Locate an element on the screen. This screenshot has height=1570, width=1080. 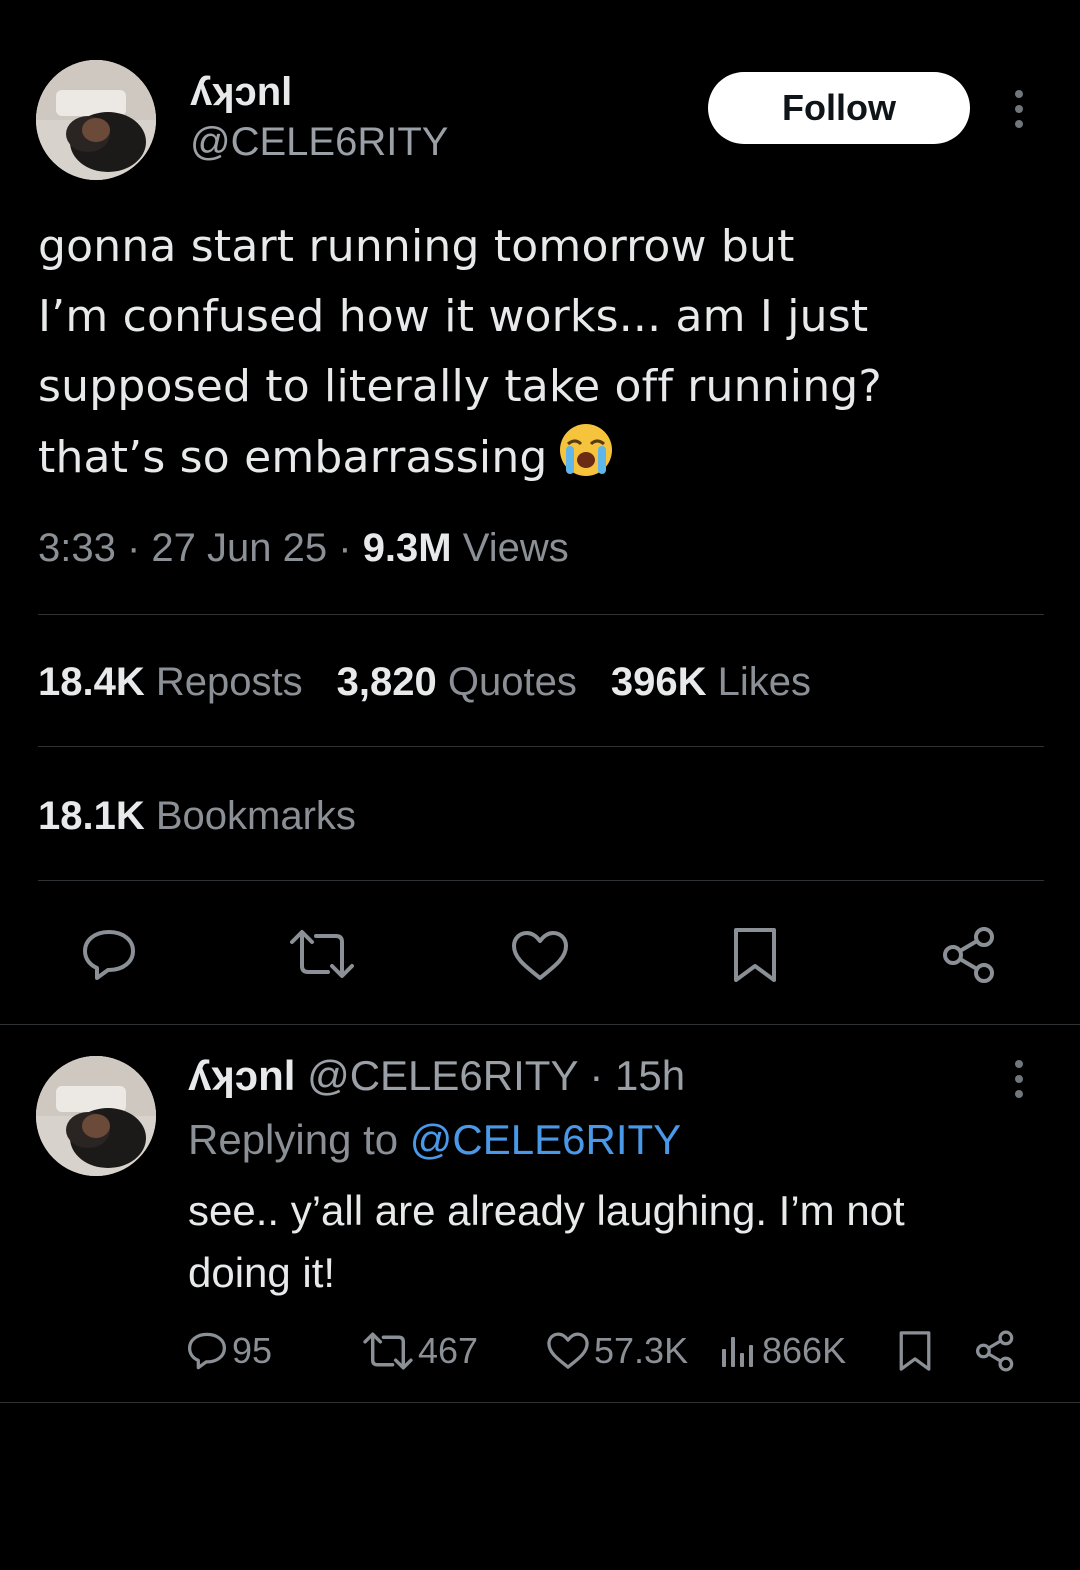
tweet-meta: 3:33 · 27 Jun 25 · 9.3M Views is located at coordinates (303, 548).